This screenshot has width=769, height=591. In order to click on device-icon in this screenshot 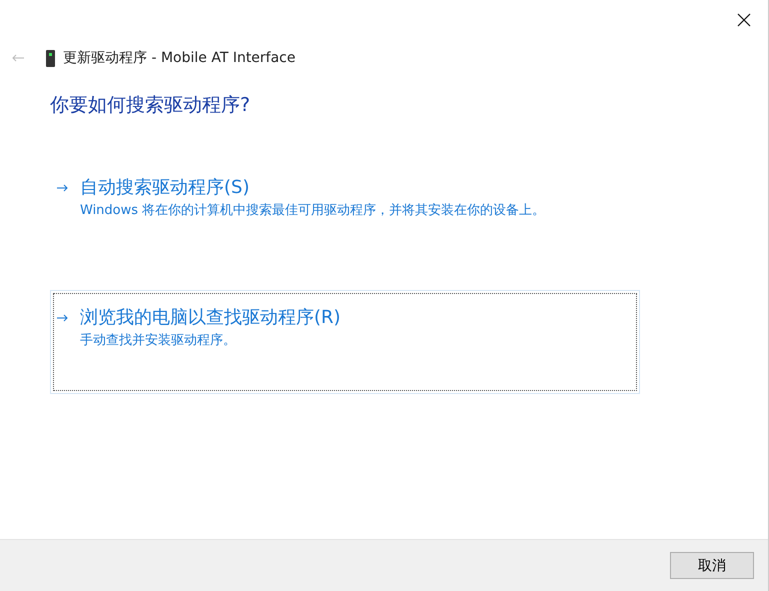, I will do `click(50, 58)`.